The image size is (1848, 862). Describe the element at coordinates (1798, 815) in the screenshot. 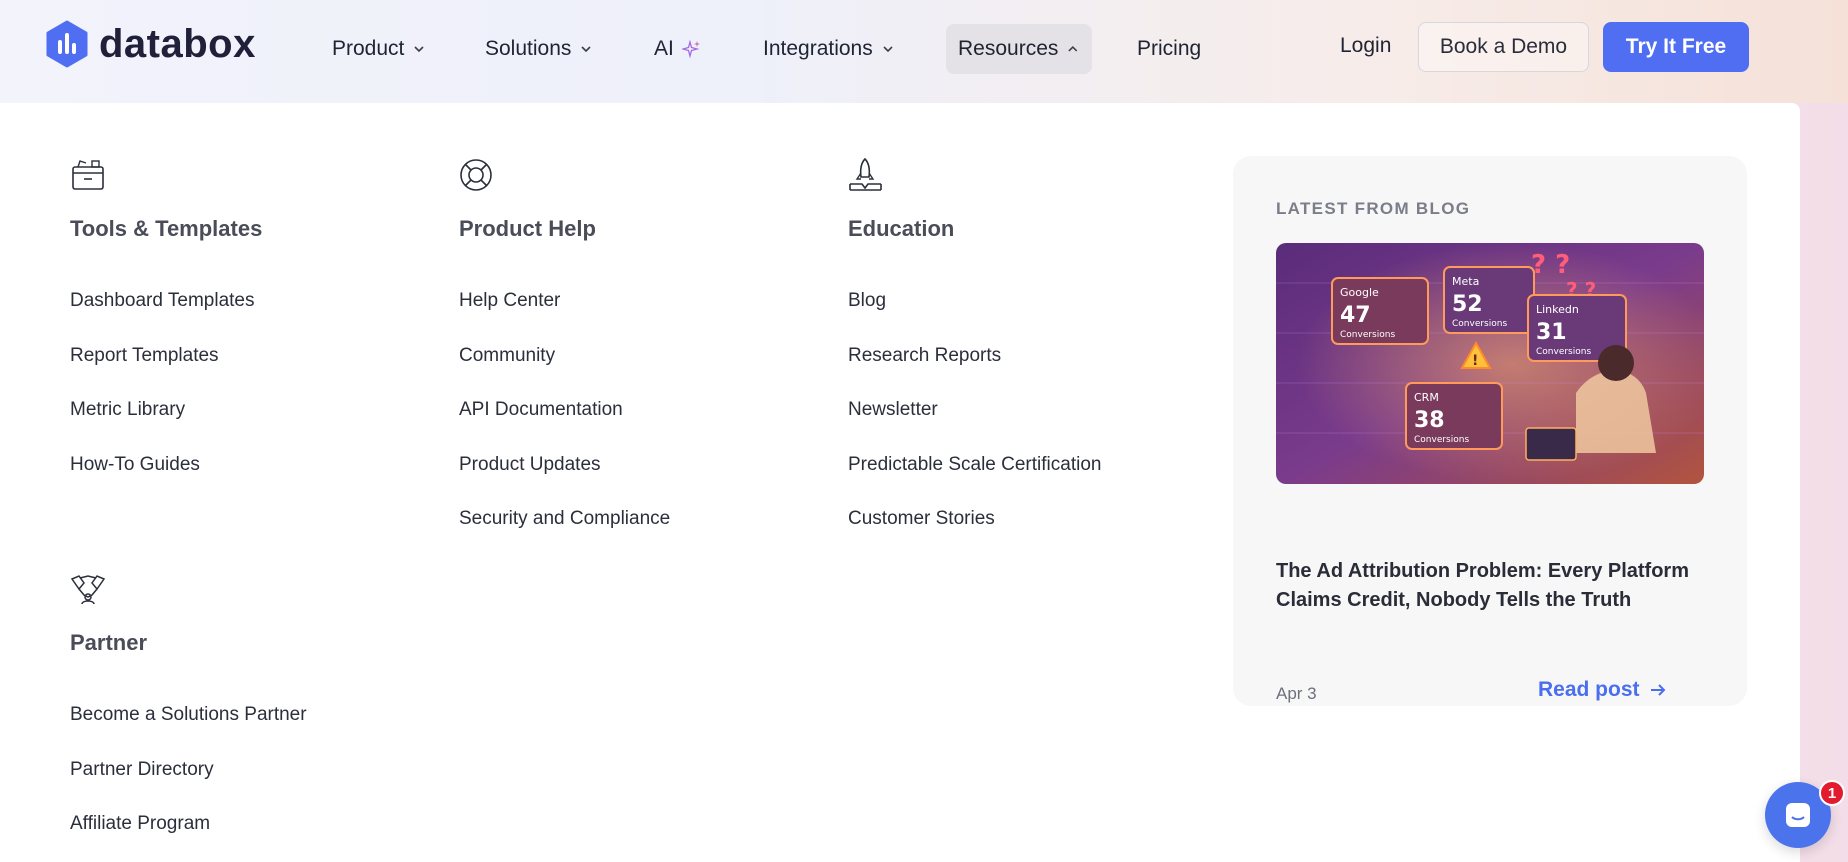

I see `chat-icon` at that location.